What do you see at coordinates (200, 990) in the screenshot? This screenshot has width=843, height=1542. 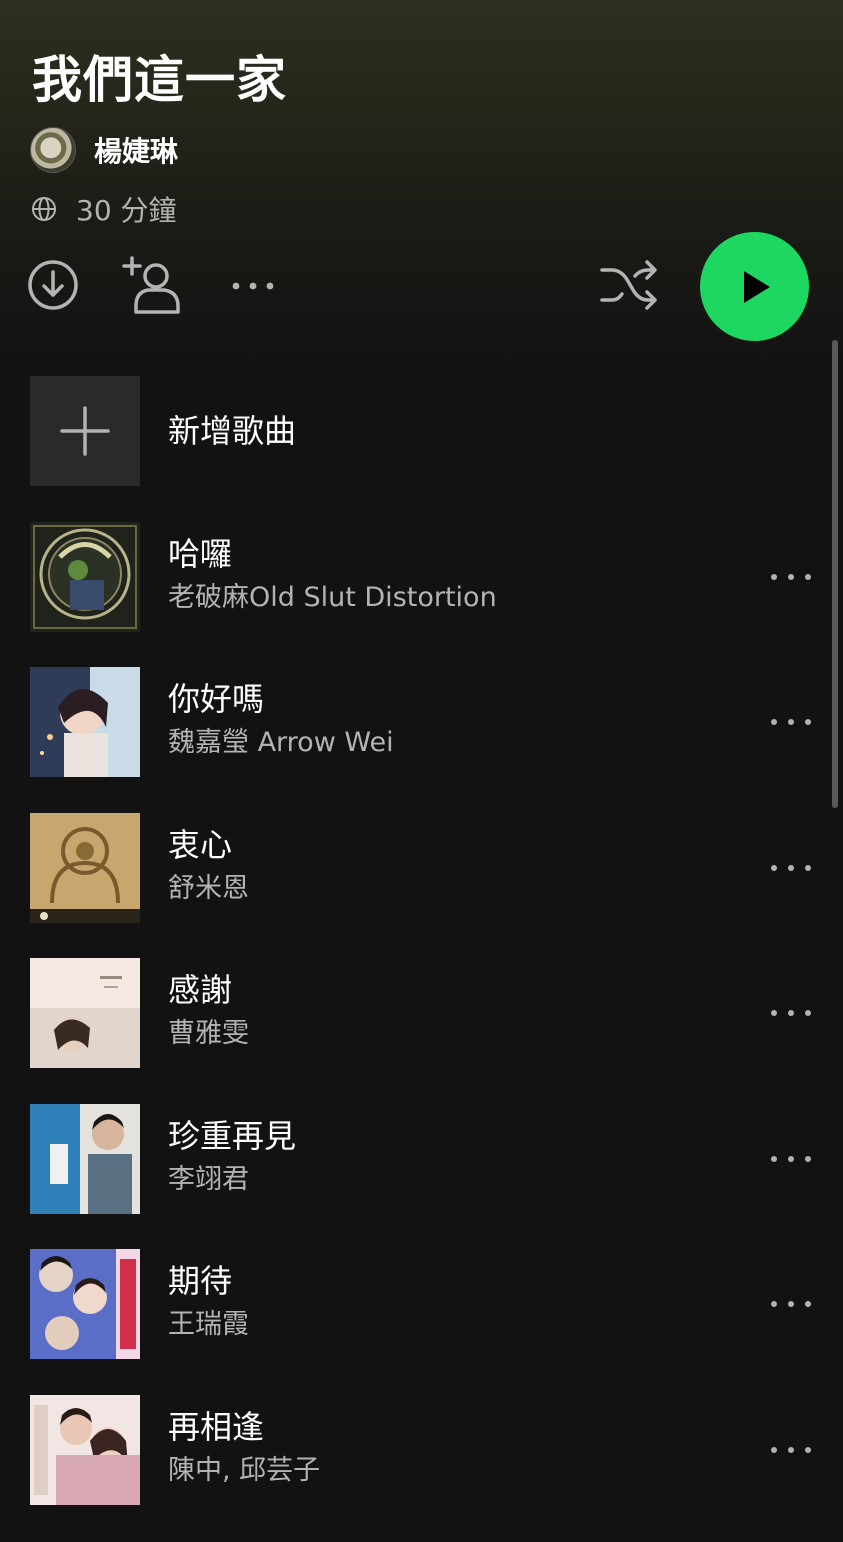 I see `track-title: 感謝` at bounding box center [200, 990].